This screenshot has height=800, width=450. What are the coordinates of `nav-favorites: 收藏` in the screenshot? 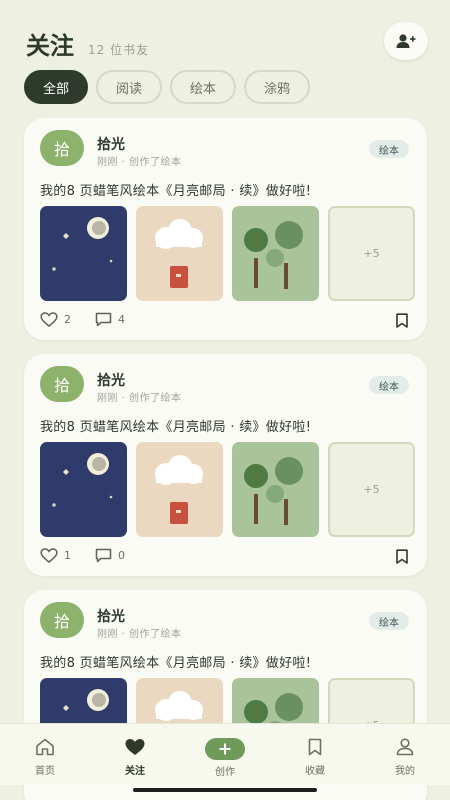 It's located at (315, 754).